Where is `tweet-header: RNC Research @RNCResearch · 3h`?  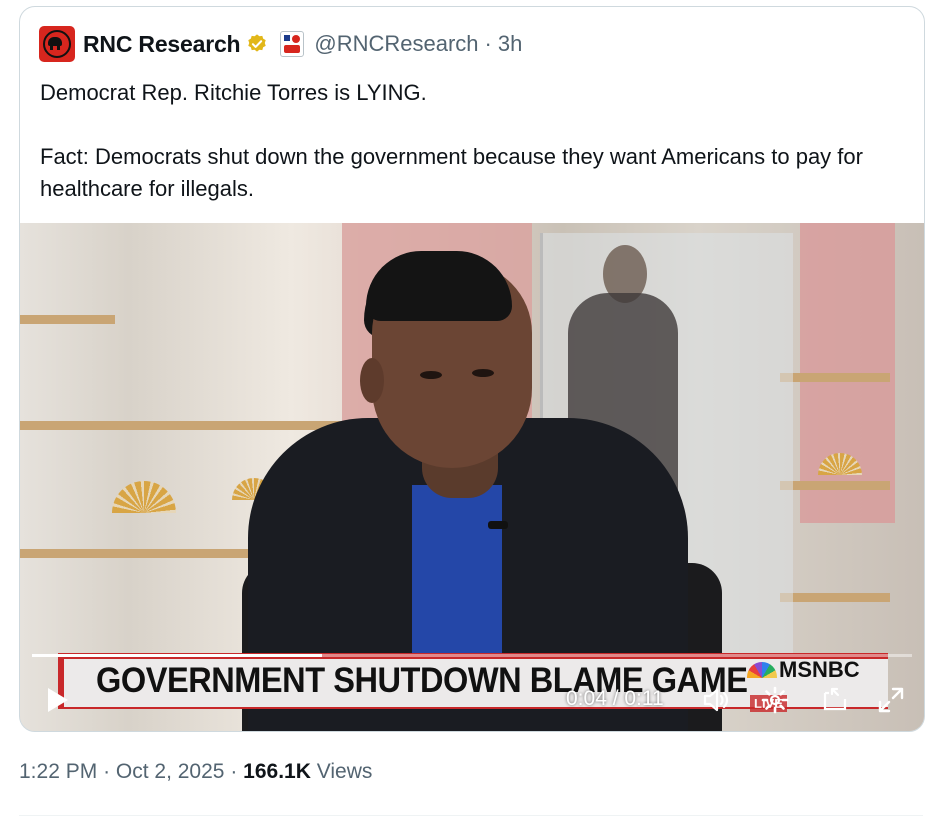 tweet-header: RNC Research @RNCResearch · 3h is located at coordinates (280, 44).